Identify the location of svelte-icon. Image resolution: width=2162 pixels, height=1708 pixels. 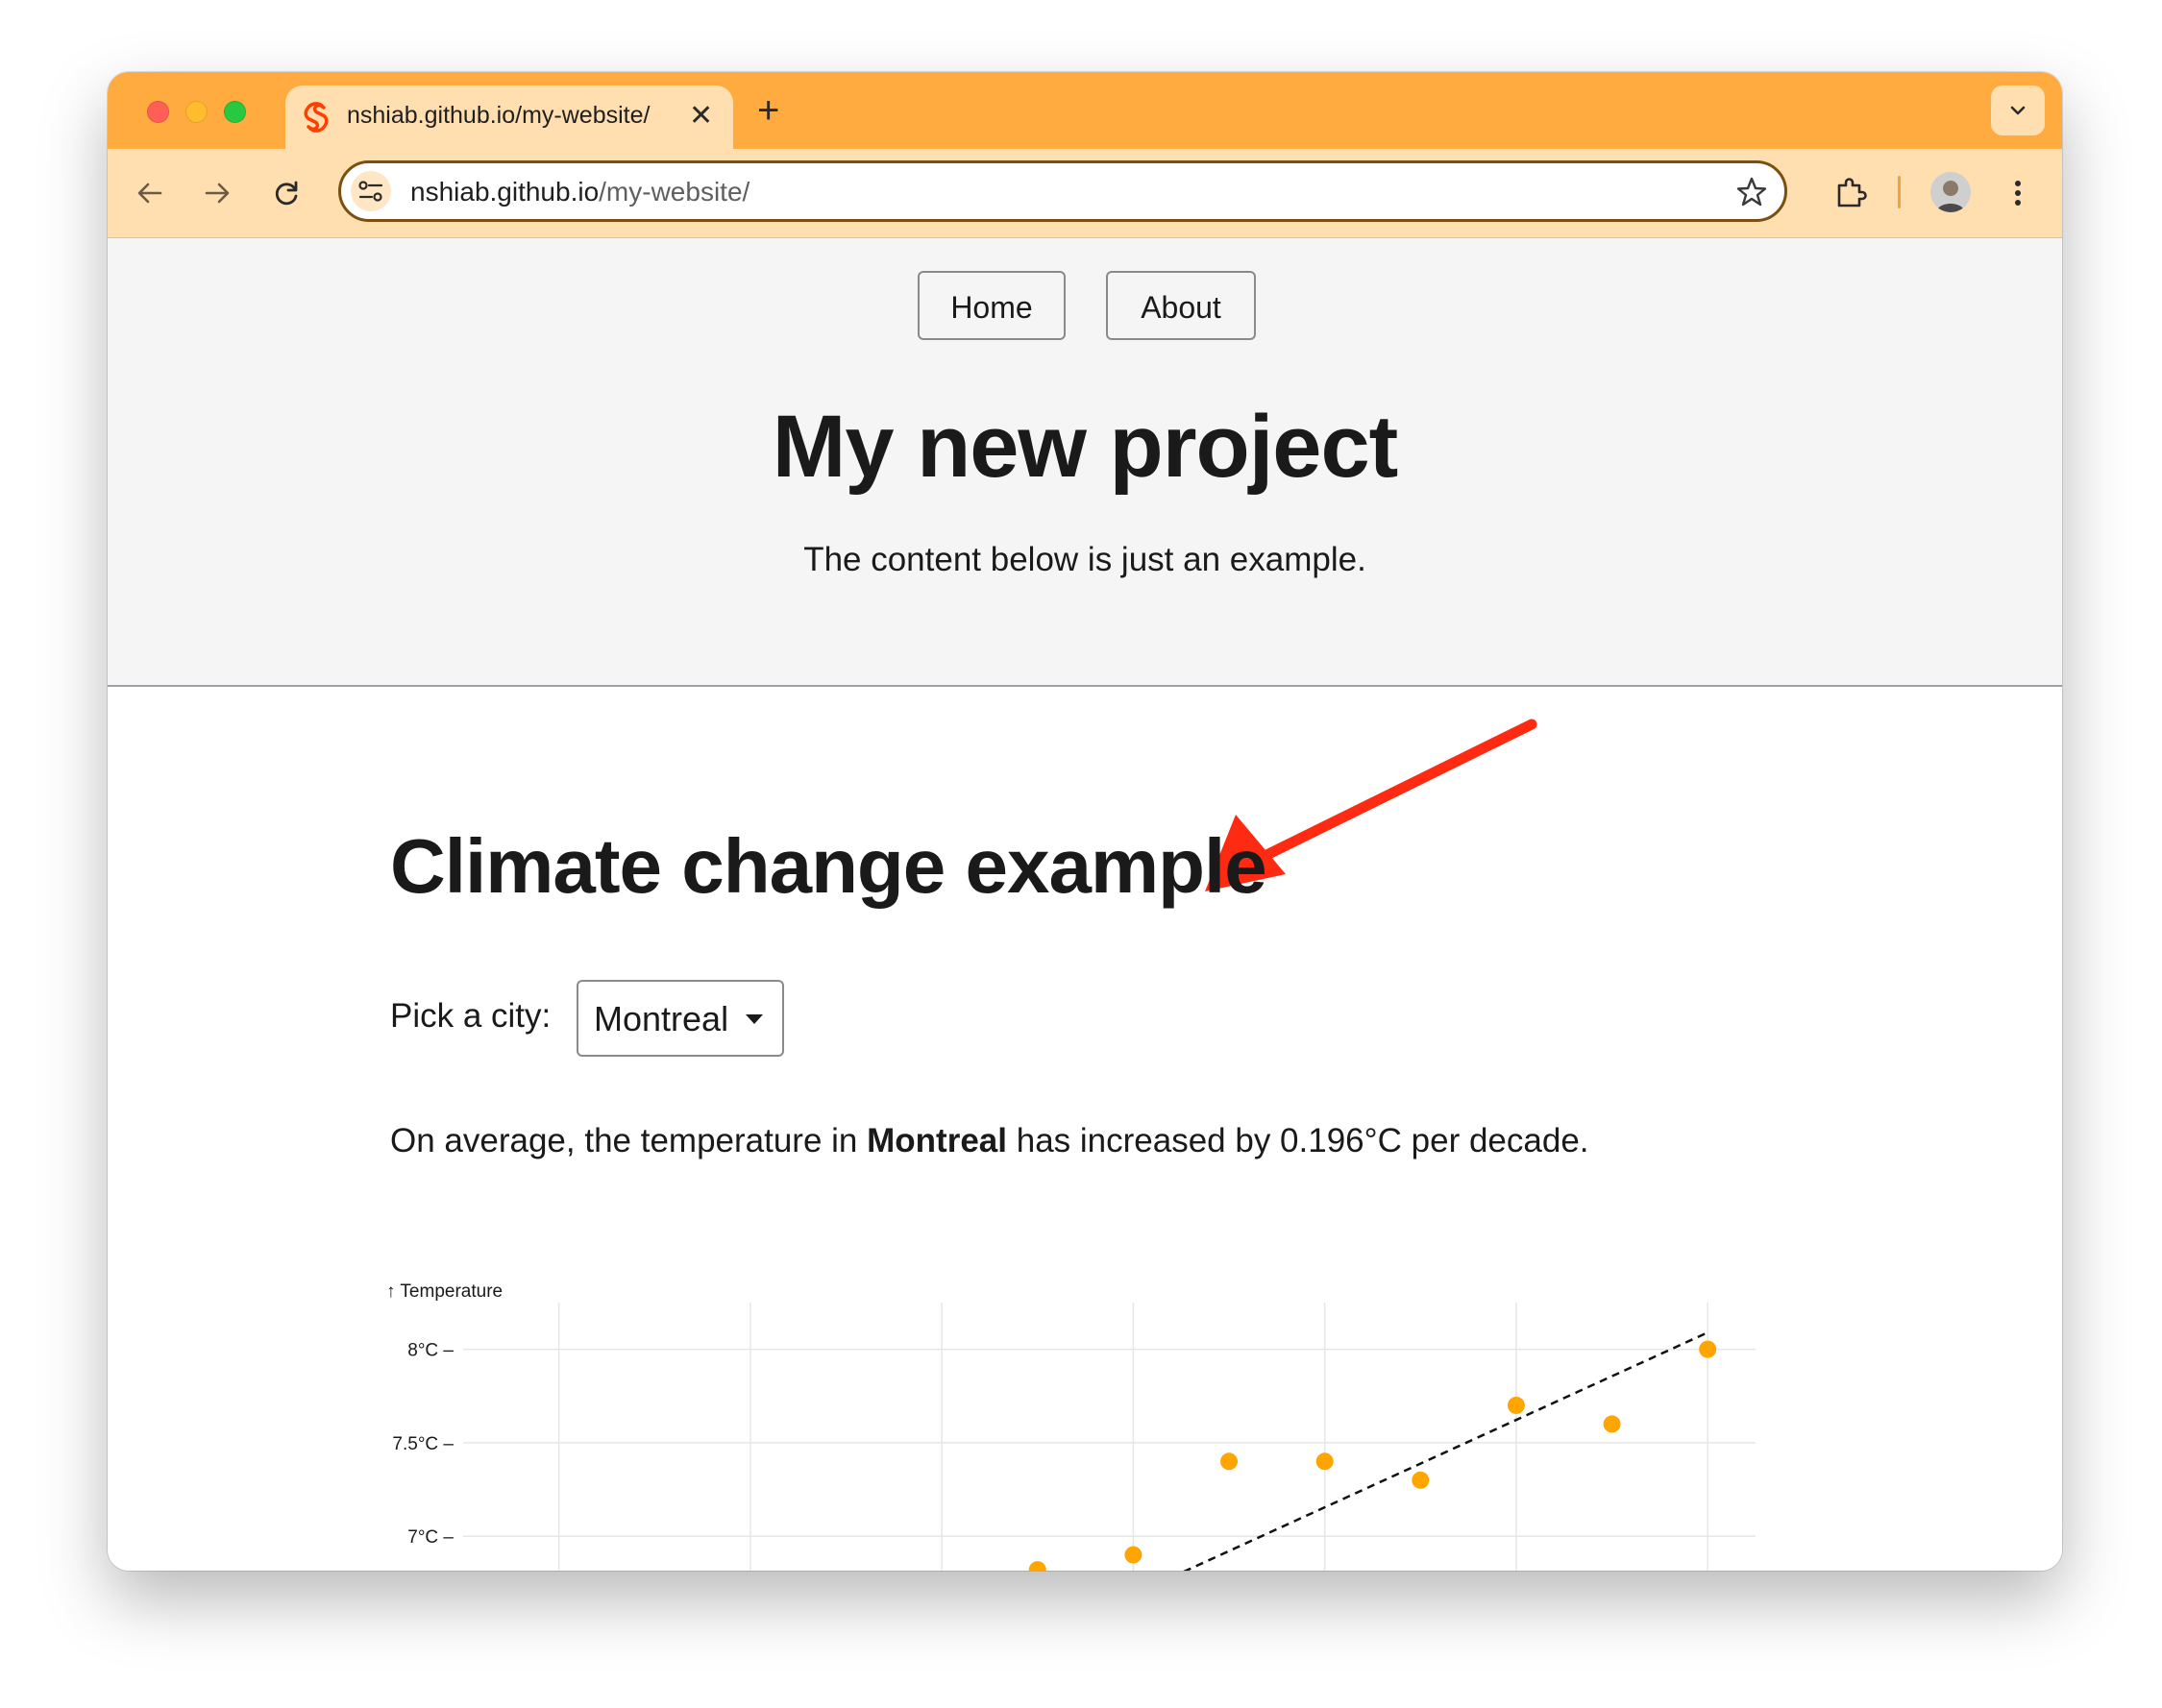
(316, 117).